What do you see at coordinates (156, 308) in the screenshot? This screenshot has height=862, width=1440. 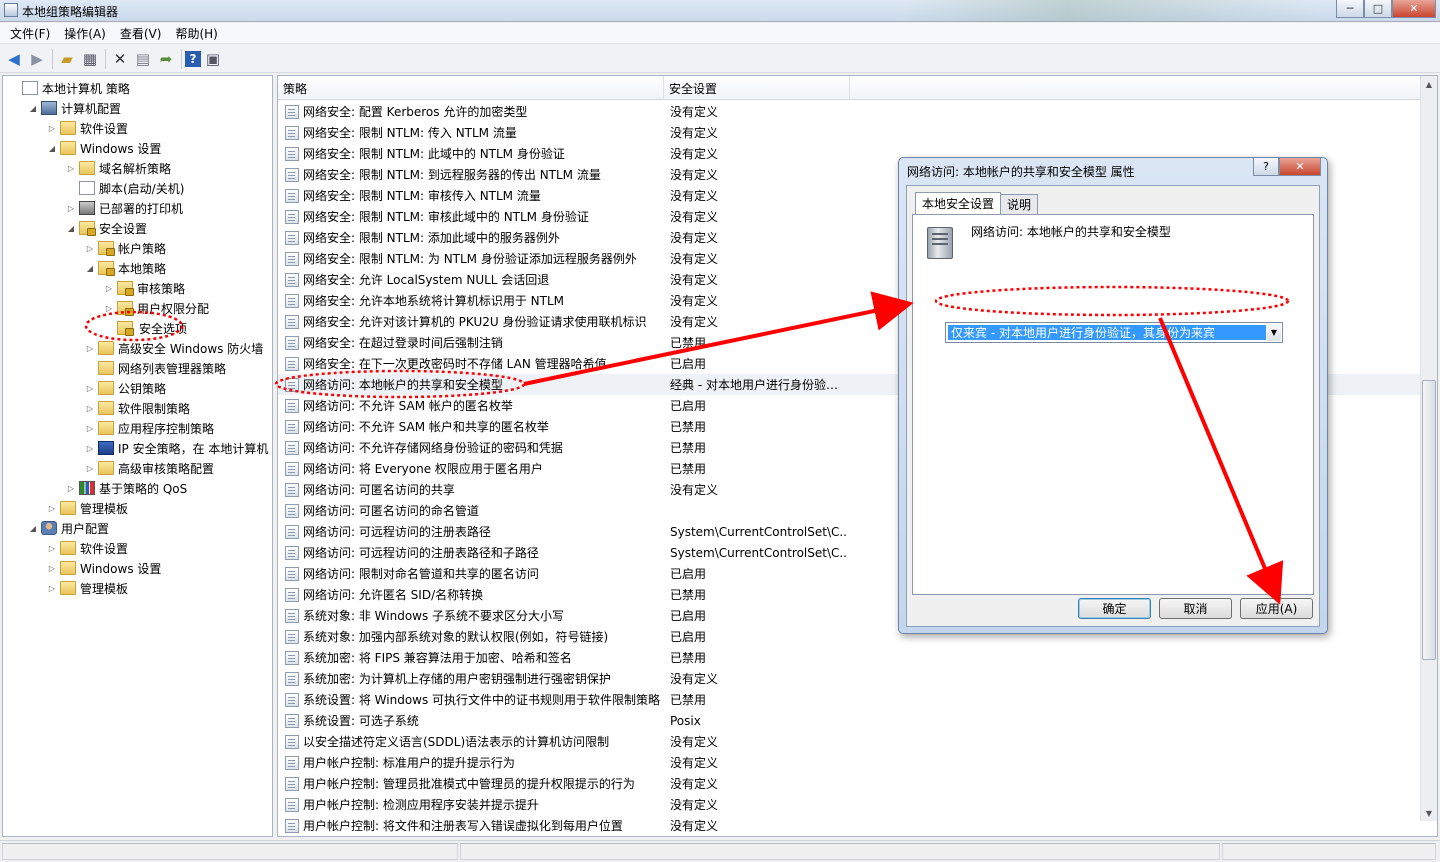 I see `tree-node: ▷ 用户权限分配` at bounding box center [156, 308].